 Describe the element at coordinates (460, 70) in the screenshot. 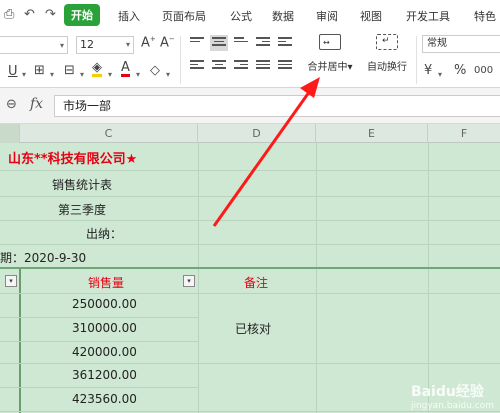

I see `percent-icon: %` at that location.